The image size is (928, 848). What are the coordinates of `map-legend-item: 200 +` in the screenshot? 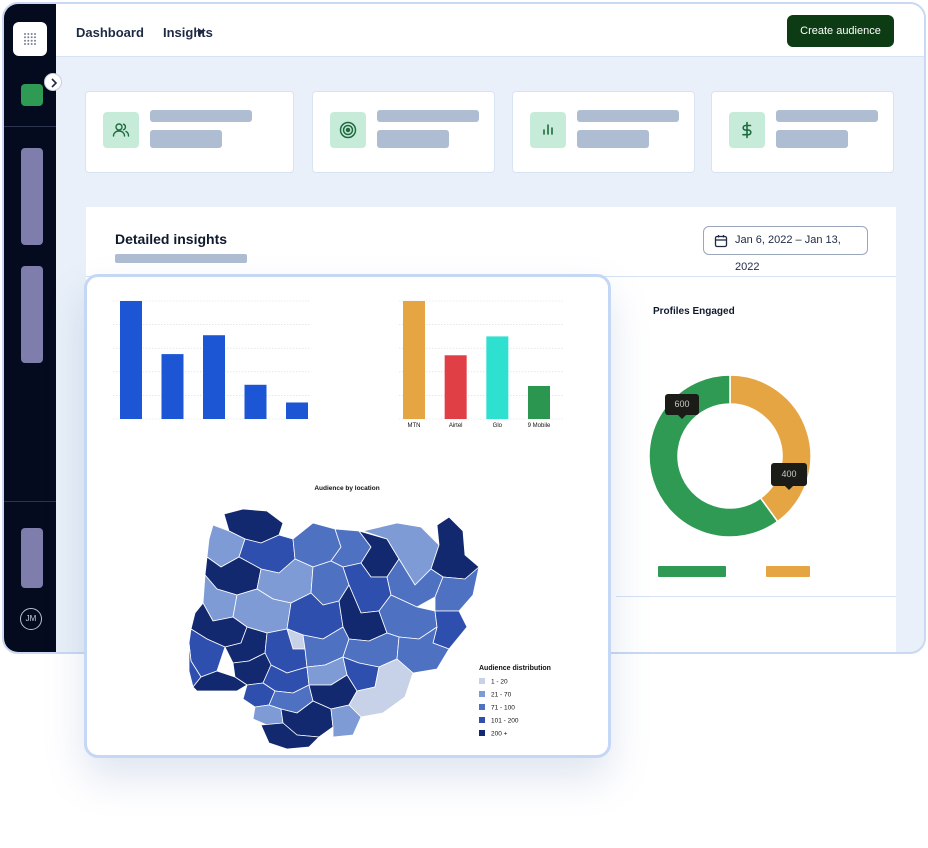 It's located at (493, 734).